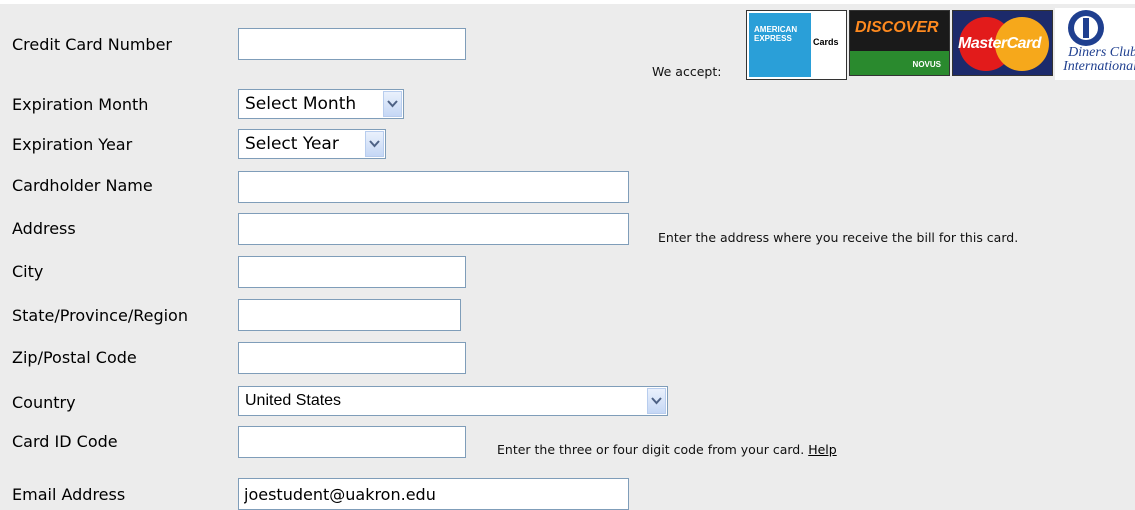 The height and width of the screenshot is (510, 1135). I want to click on diners-club-logo: Diners Club International, so click(1095, 44).